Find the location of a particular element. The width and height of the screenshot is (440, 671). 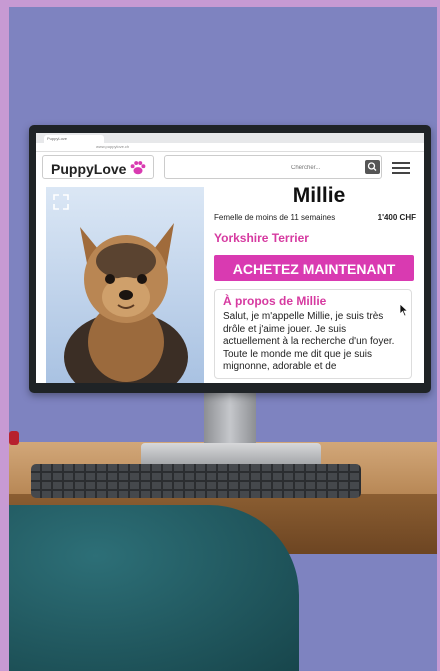

frame-border is located at coordinates (220, 3).